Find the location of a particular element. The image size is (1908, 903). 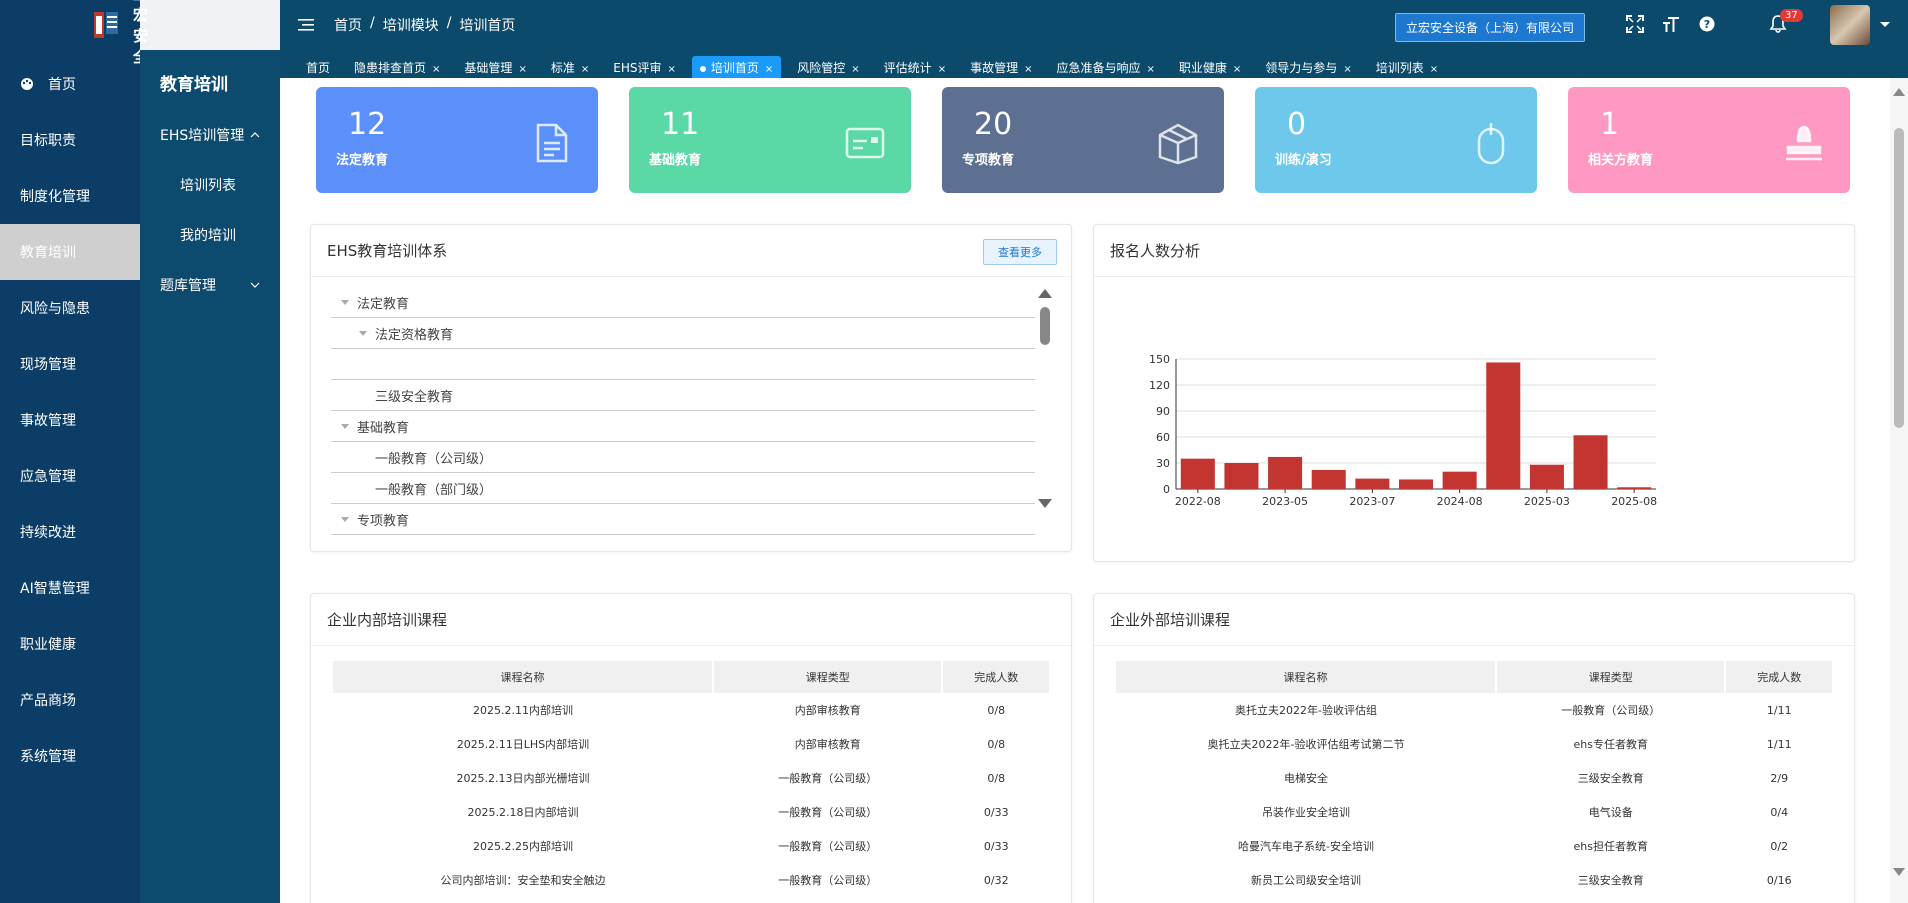

brand: 立宏安全 is located at coordinates (74, 33).